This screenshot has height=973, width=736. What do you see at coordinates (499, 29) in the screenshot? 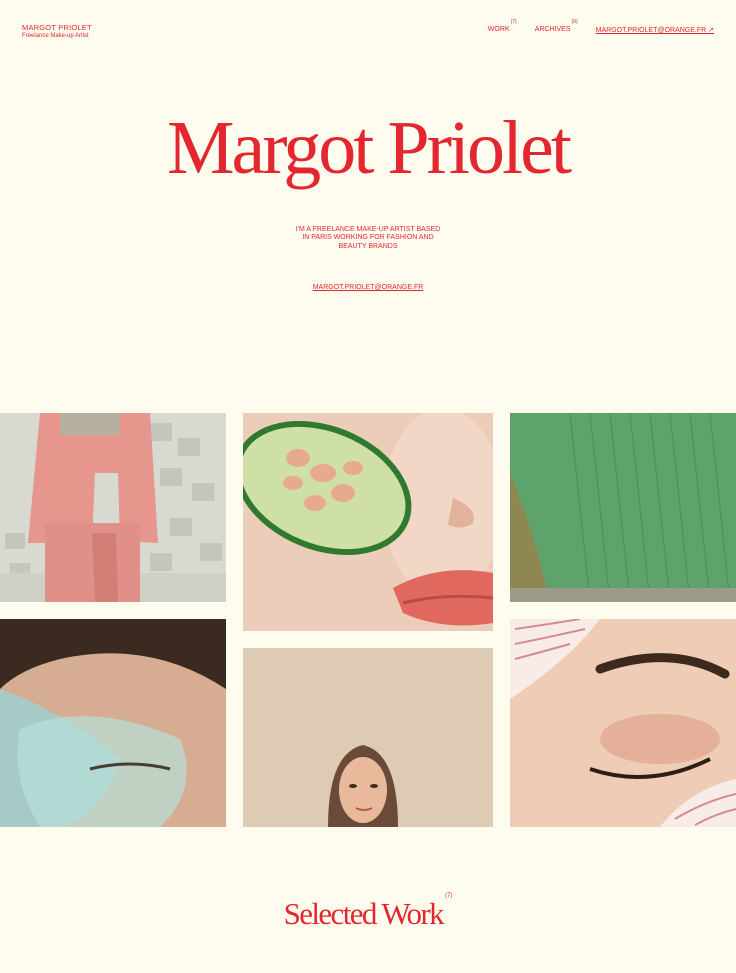
I see `nav-work-label: WORK` at bounding box center [499, 29].